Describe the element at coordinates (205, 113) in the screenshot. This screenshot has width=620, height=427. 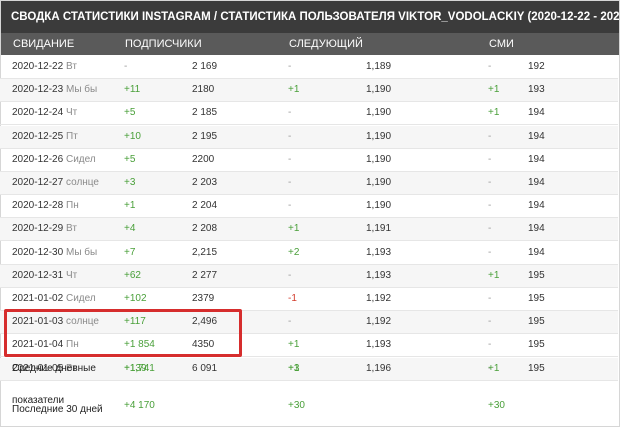
I see `followers-total-cell: 2 185` at that location.